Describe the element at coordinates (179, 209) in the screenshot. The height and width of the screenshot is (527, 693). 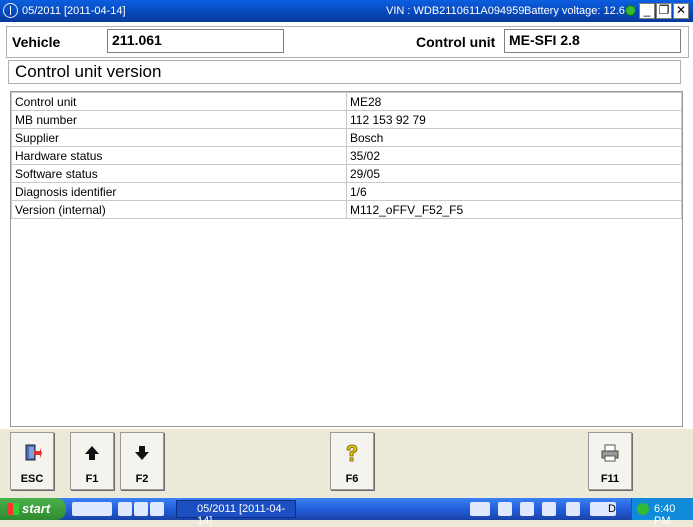
I see `row-label: Version (internal)` at that location.